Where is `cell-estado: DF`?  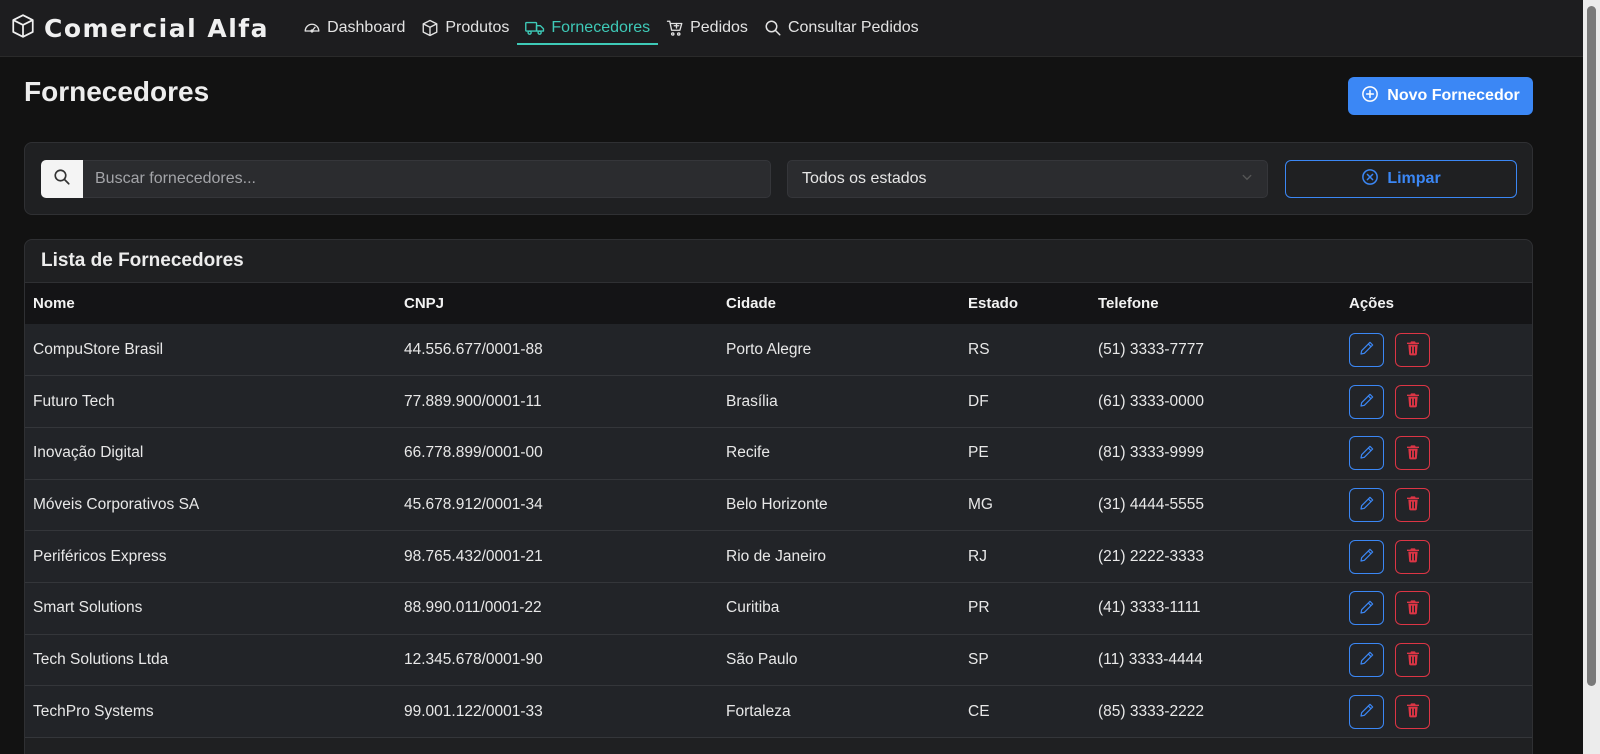
cell-estado: DF is located at coordinates (978, 401).